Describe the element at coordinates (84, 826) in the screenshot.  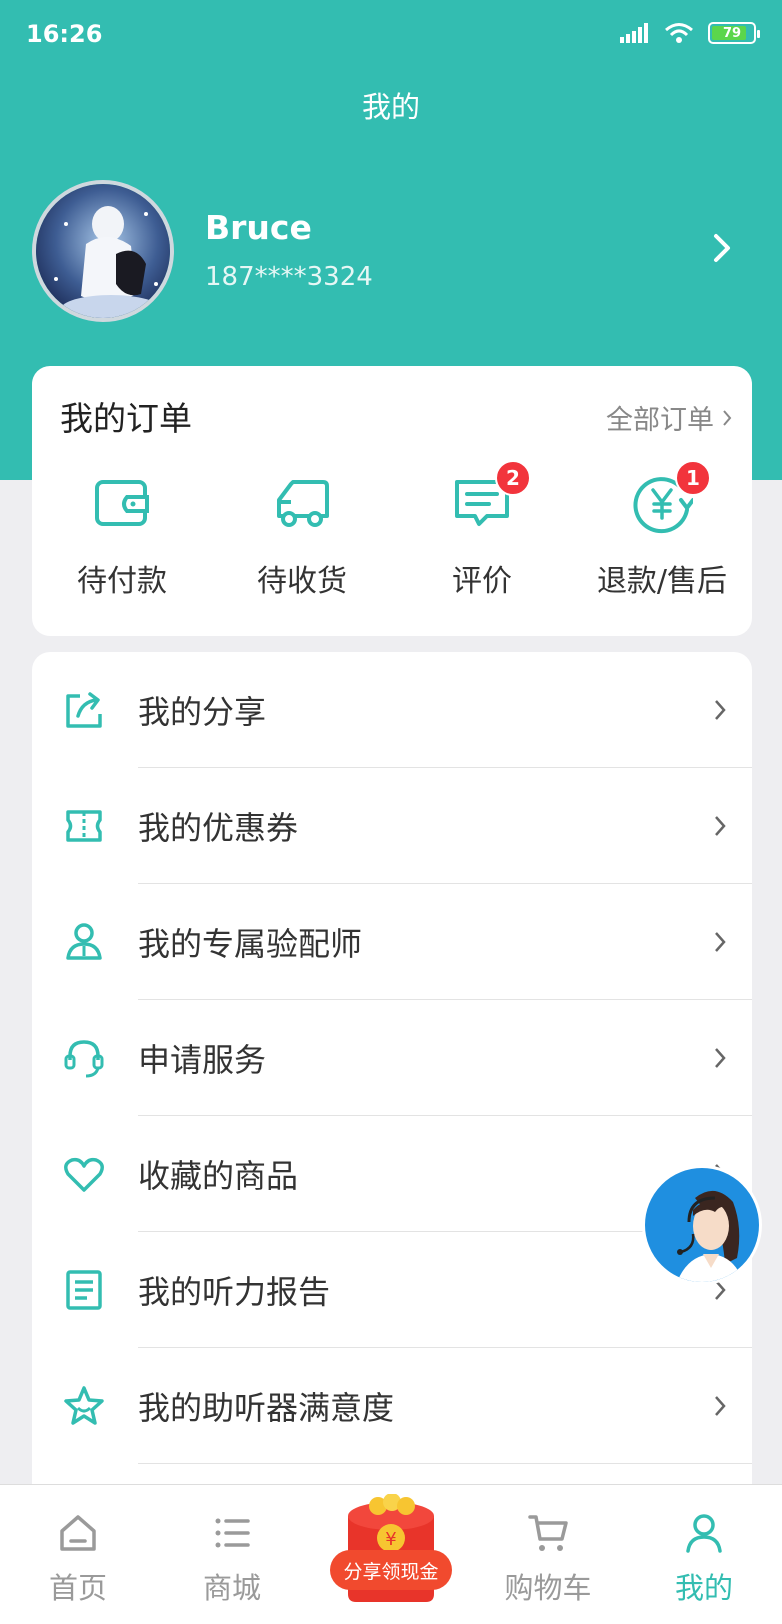
I see `coupon-icon` at that location.